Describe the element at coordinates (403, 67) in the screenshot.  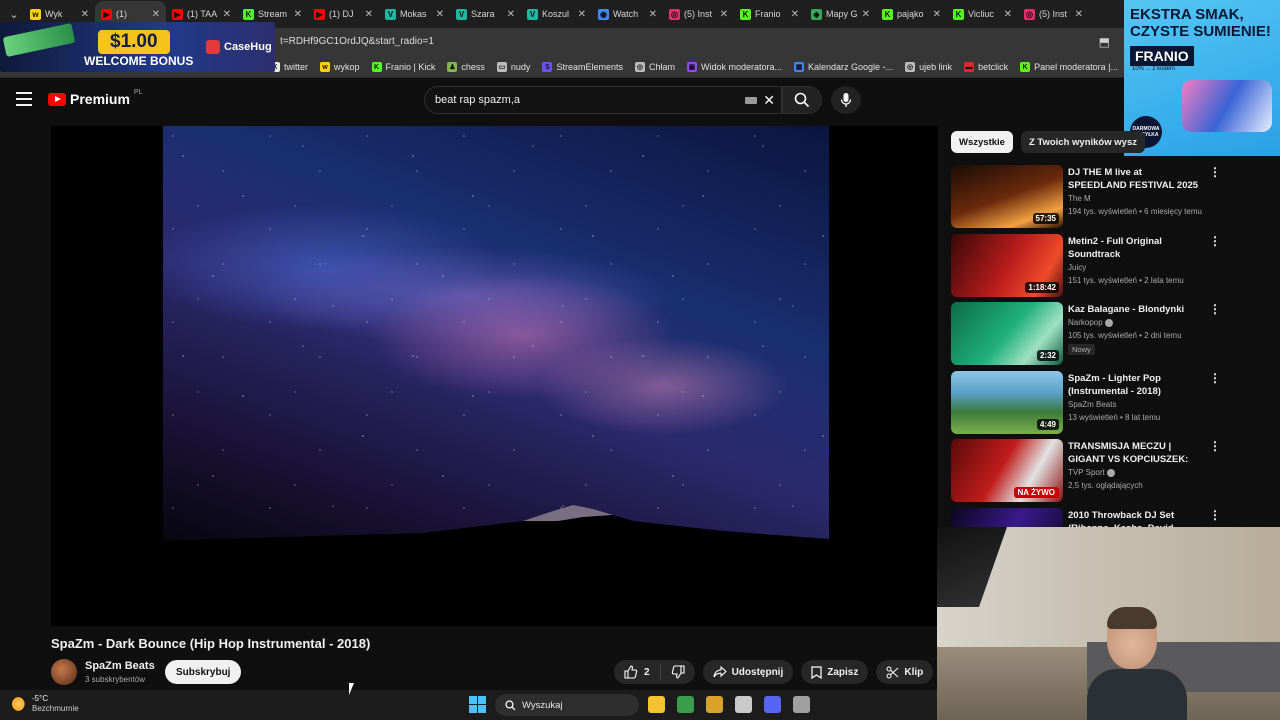
I see `bookmark-item: K Franio | Kick` at that location.